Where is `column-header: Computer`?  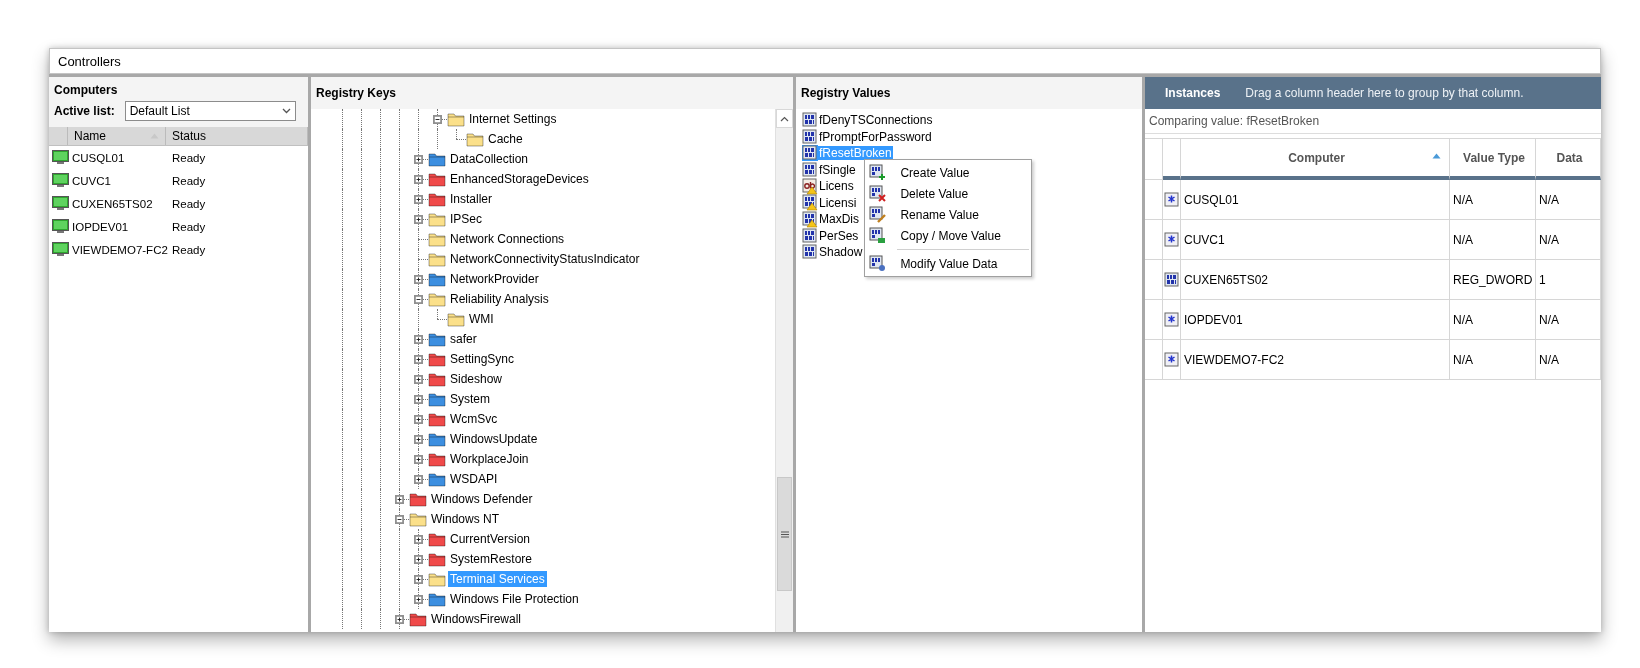
column-header: Computer is located at coordinates (1315, 159).